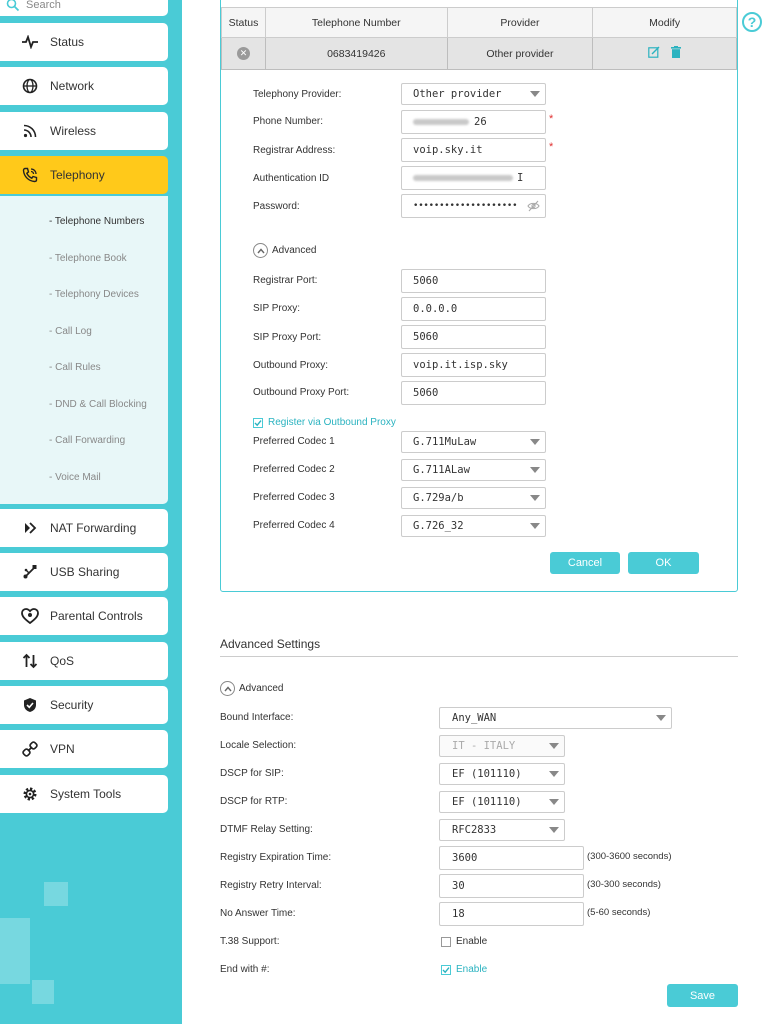  Describe the element at coordinates (511, 914) in the screenshot. I see `no-answer-time-field: 18` at that location.